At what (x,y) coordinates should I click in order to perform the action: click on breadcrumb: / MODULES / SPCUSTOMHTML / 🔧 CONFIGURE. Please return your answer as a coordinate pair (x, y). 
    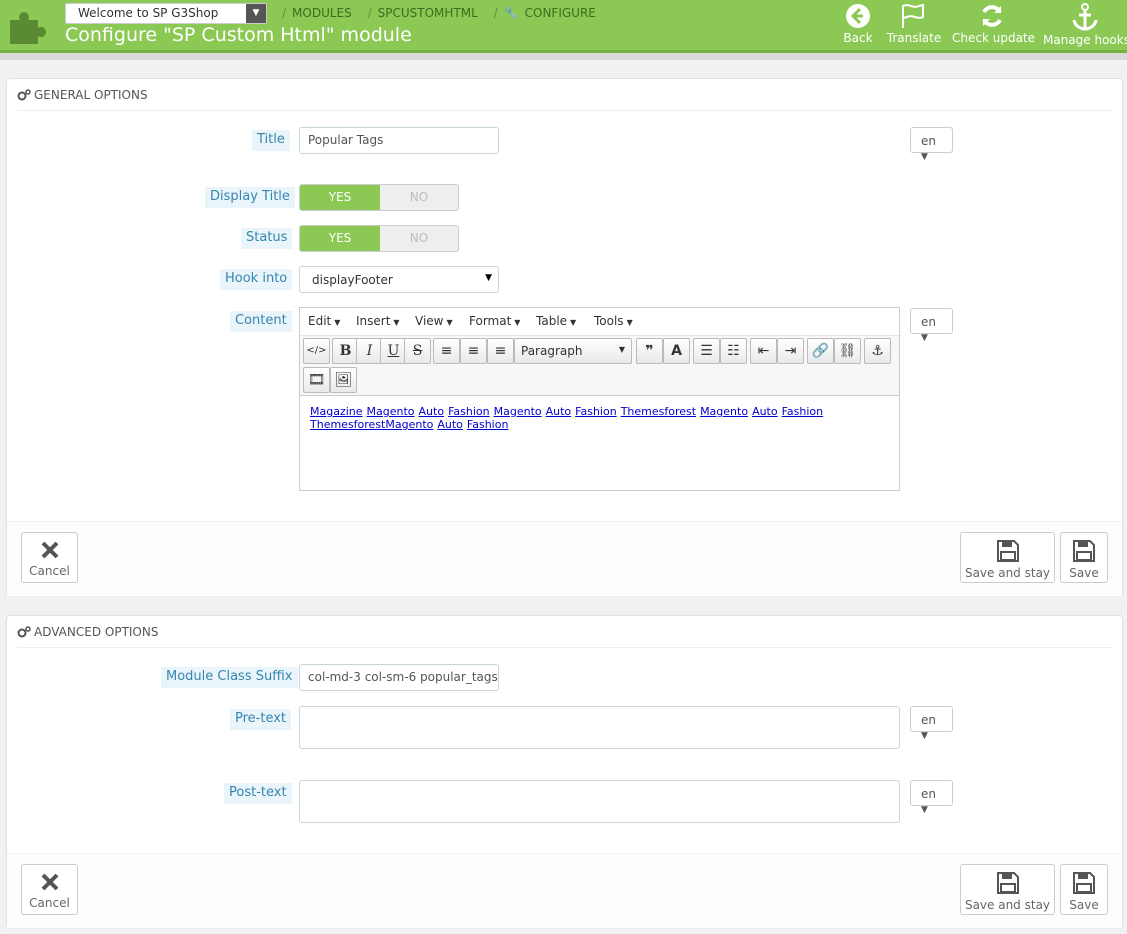
    Looking at the image, I should click on (439, 13).